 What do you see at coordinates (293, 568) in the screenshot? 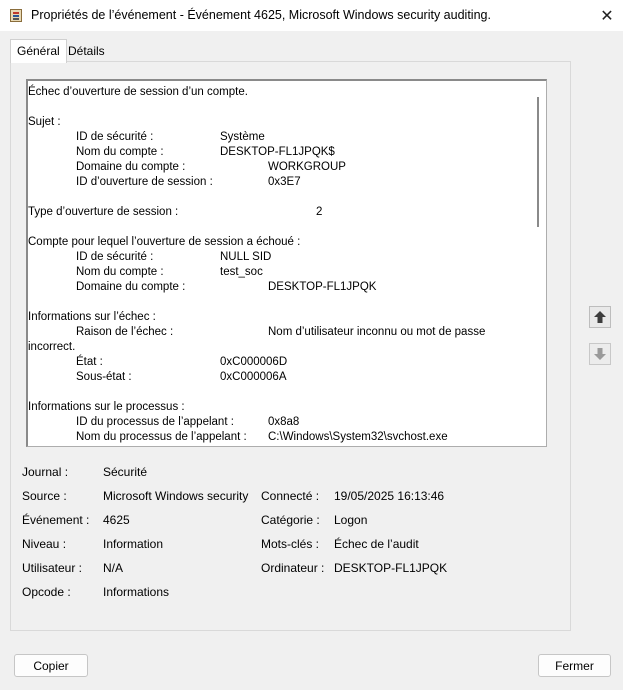
I see `ordinateur-label: Ordinateur :` at bounding box center [293, 568].